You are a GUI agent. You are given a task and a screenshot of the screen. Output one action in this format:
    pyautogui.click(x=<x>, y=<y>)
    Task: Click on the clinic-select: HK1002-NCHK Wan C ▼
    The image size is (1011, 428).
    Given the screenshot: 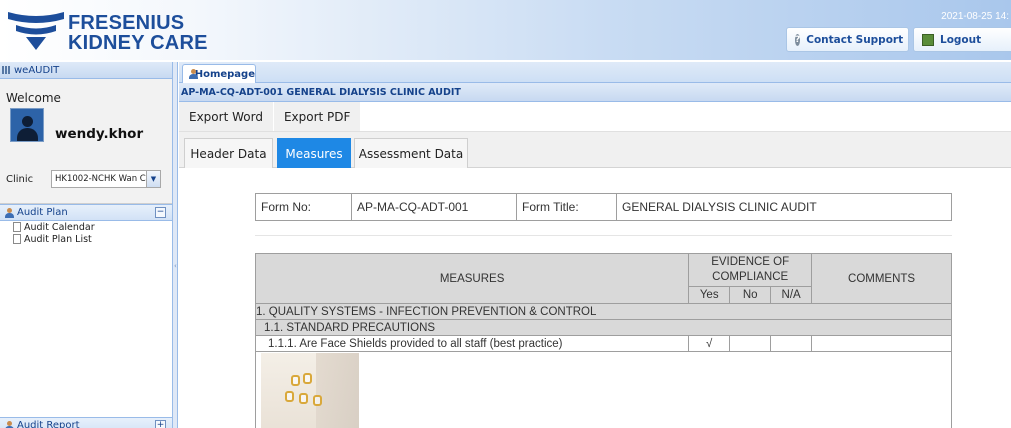 What is the action you would take?
    pyautogui.click(x=106, y=179)
    